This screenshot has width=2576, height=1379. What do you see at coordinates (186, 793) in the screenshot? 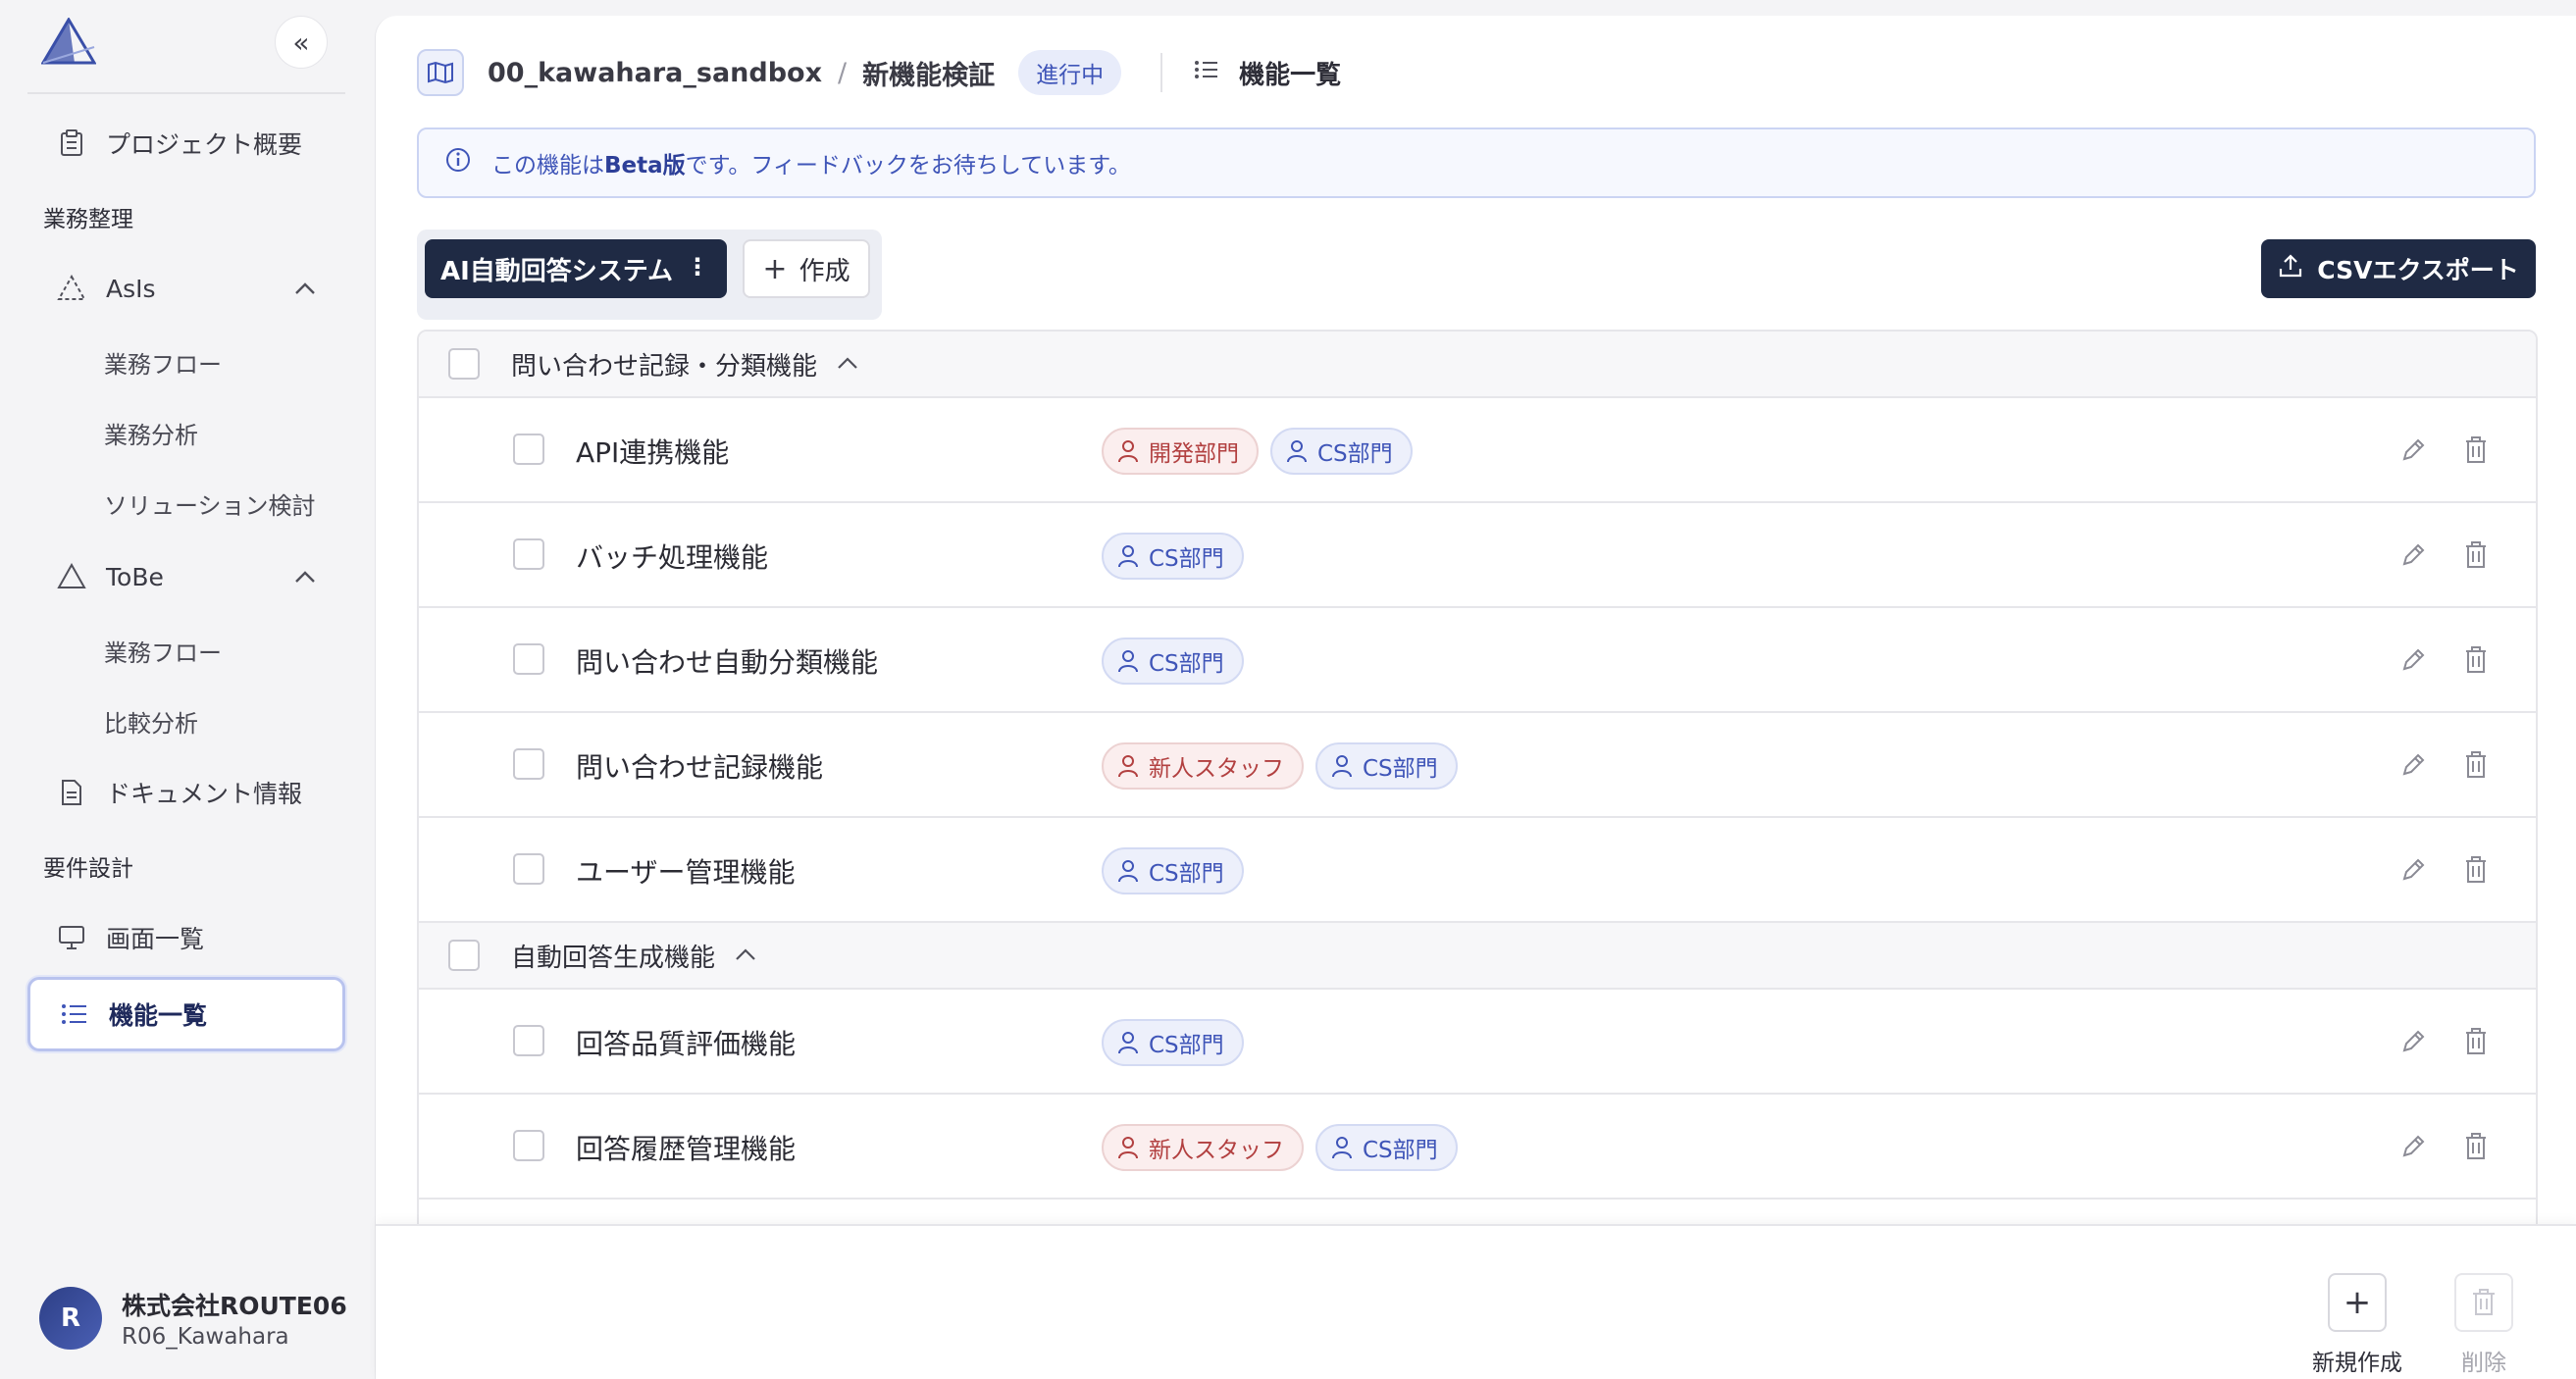
I see `sidebar-item-documents: ドキュメント情報` at bounding box center [186, 793].